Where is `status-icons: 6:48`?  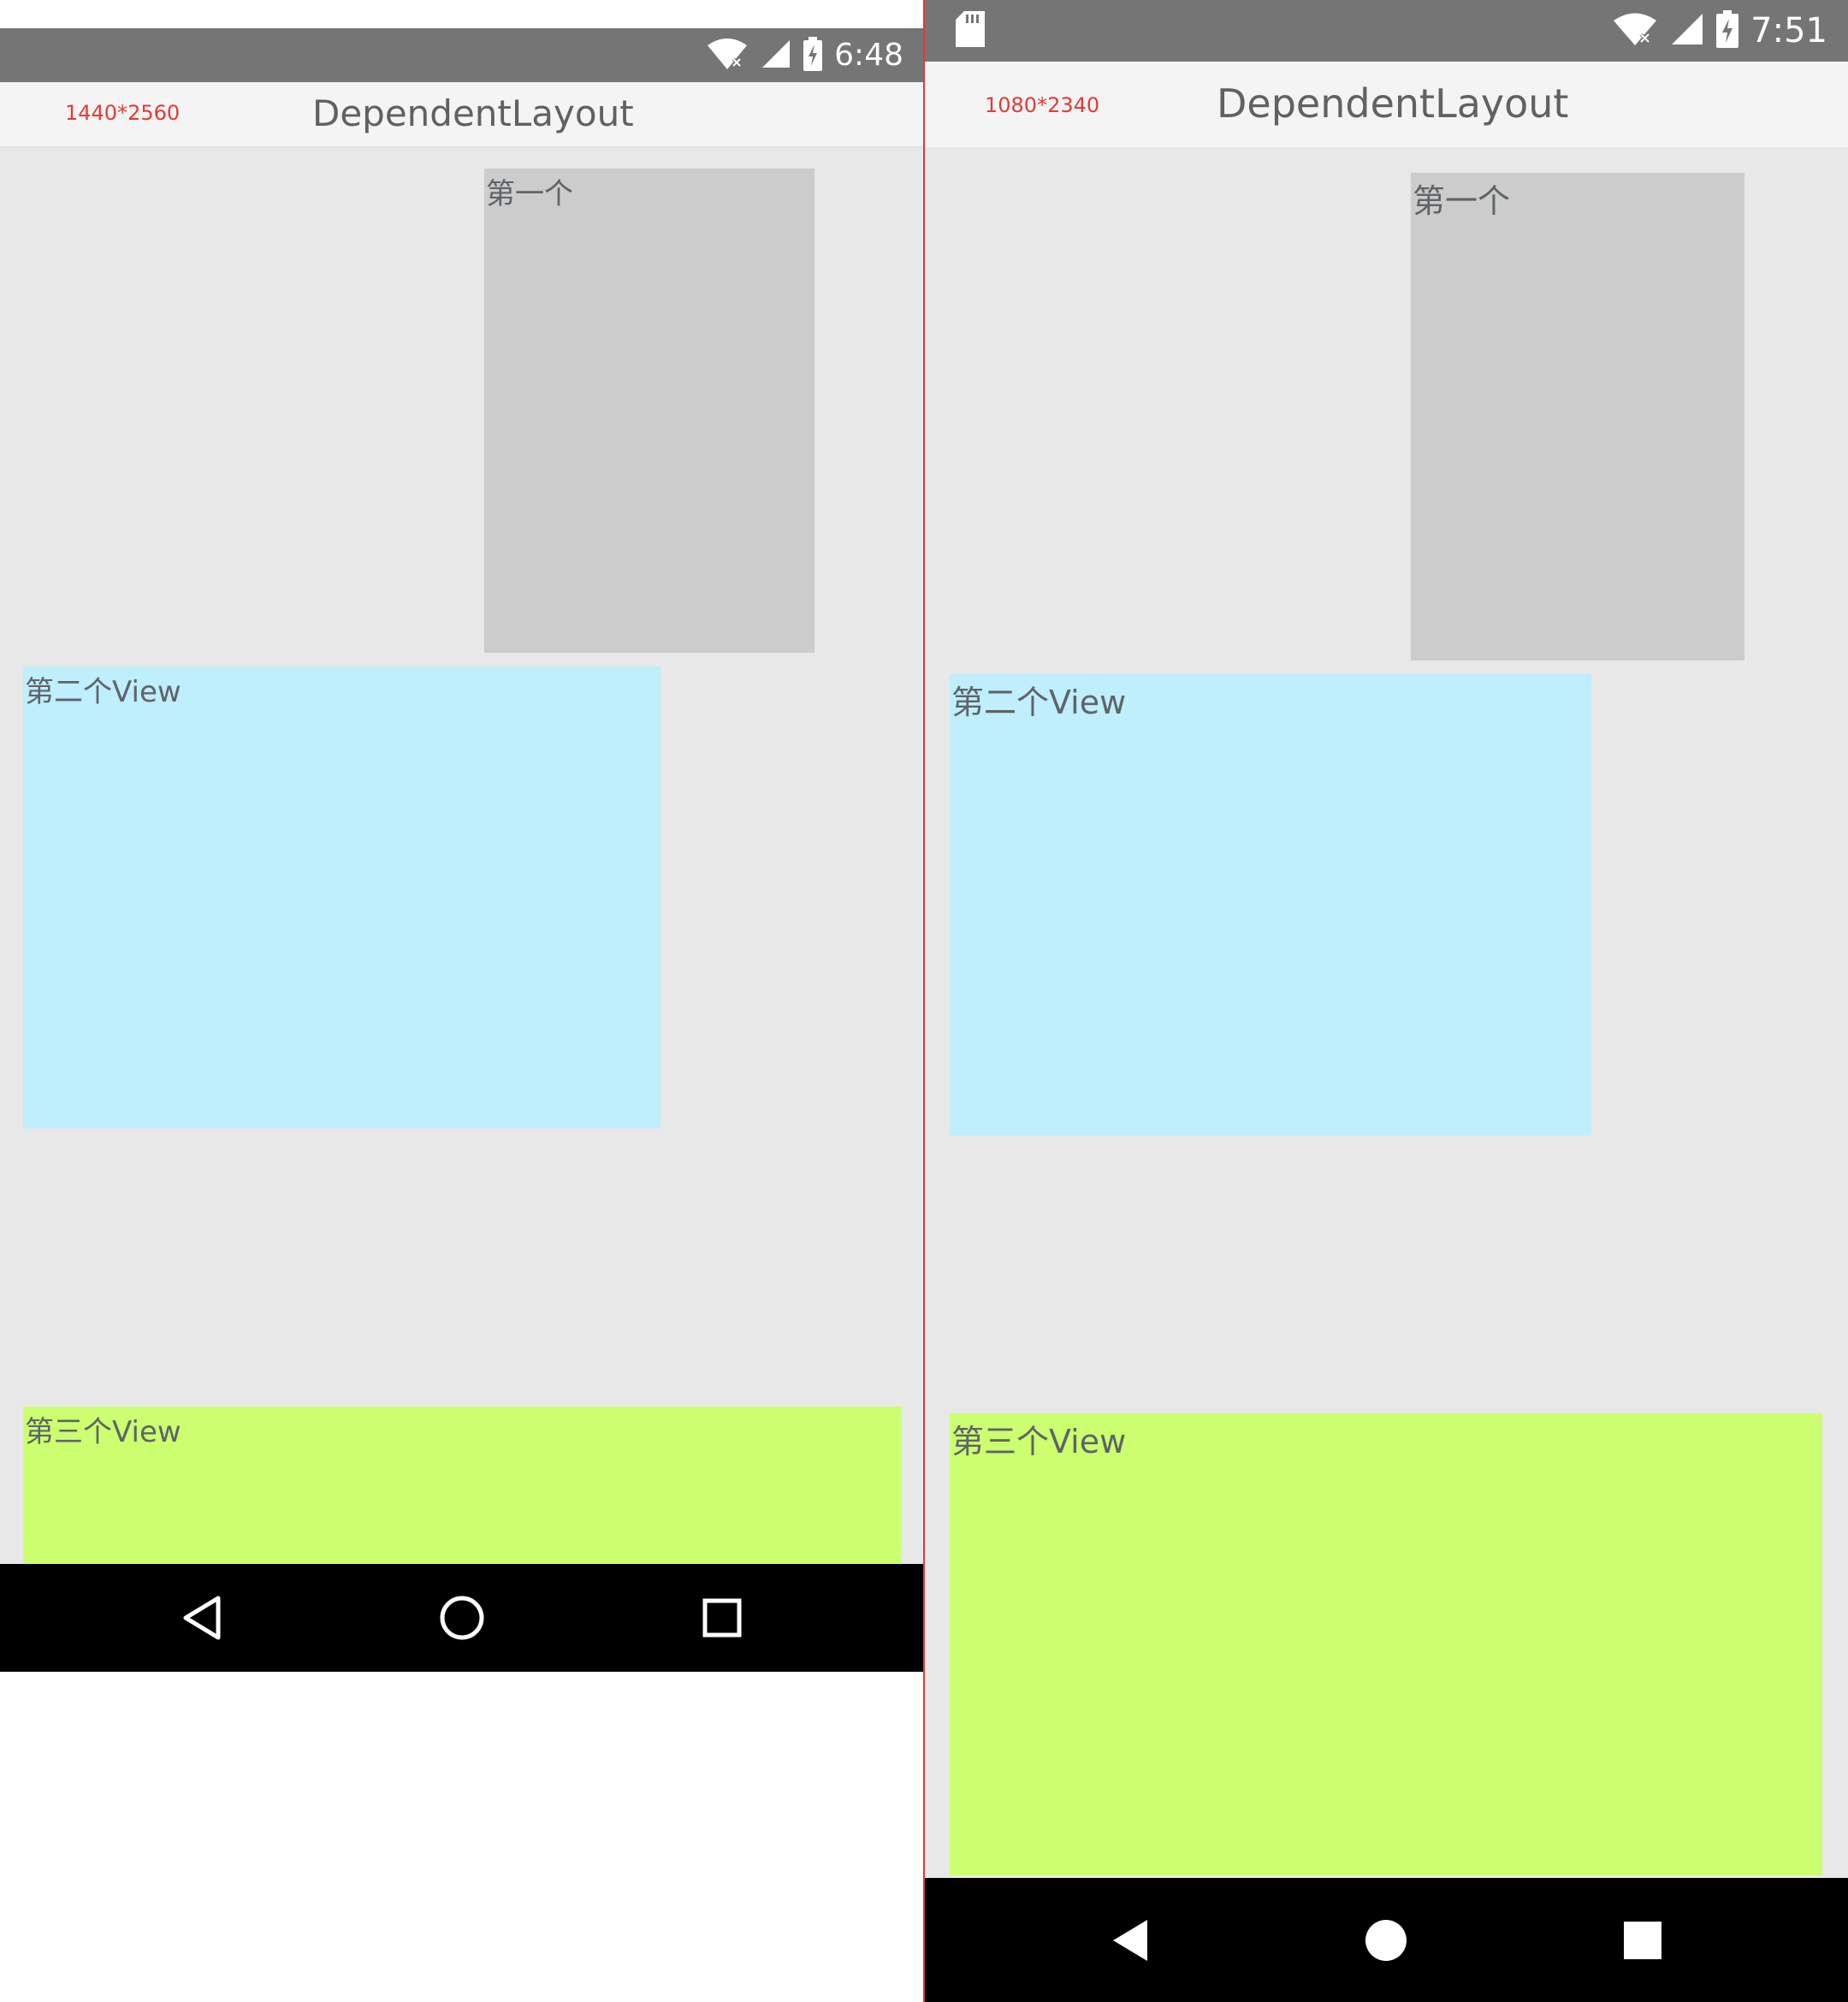 status-icons: 6:48 is located at coordinates (804, 55).